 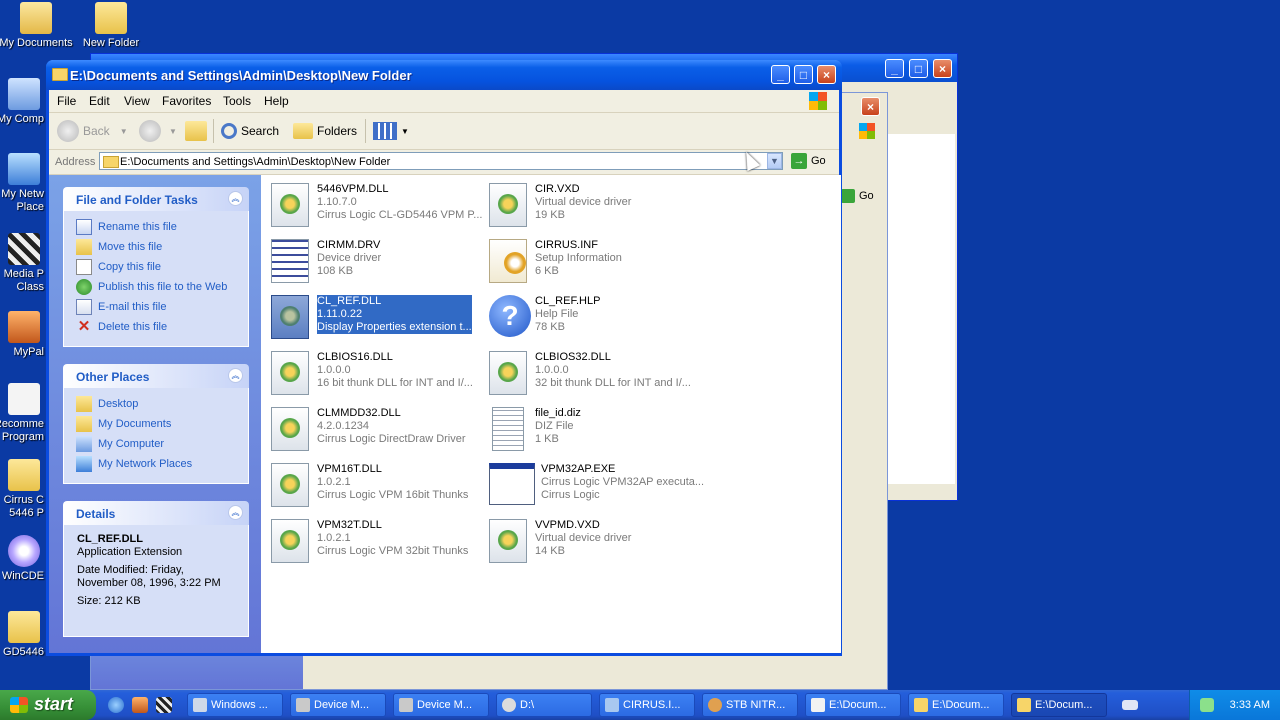 I want to click on help-icon: ?, so click(x=510, y=316).